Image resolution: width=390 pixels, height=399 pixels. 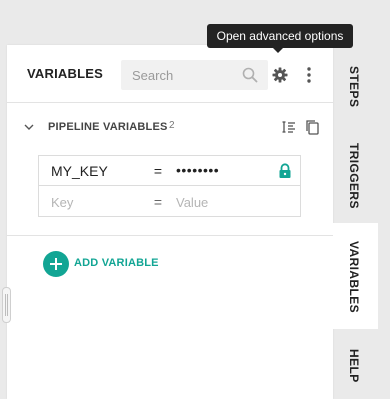 I want to click on variables-table: MY_KEY = •••••••• Key = Value, so click(x=169, y=186).